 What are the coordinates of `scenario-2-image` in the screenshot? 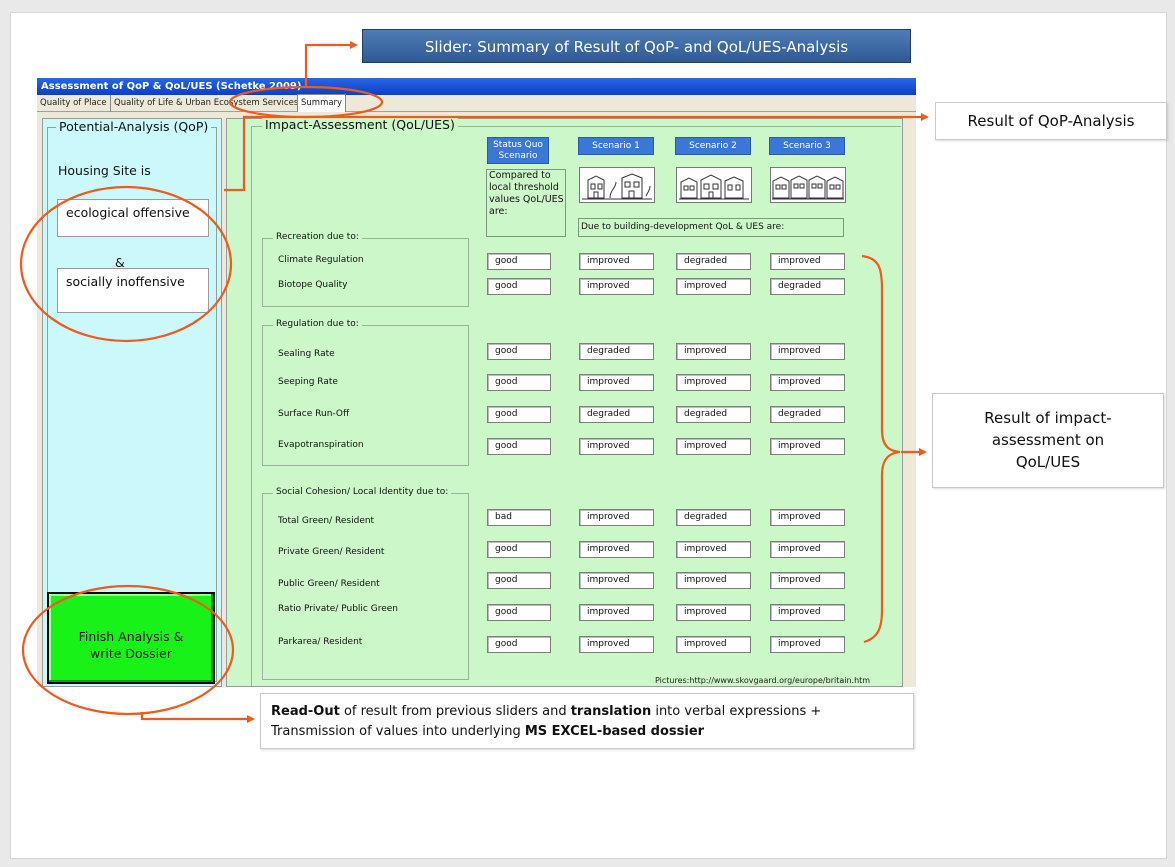 It's located at (714, 185).